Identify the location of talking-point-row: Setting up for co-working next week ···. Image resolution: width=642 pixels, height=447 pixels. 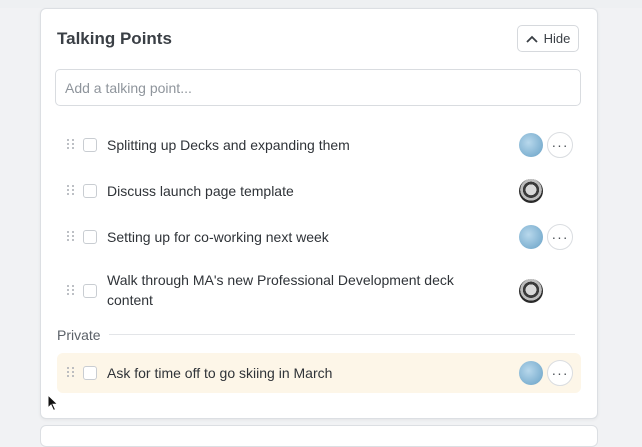
(319, 237).